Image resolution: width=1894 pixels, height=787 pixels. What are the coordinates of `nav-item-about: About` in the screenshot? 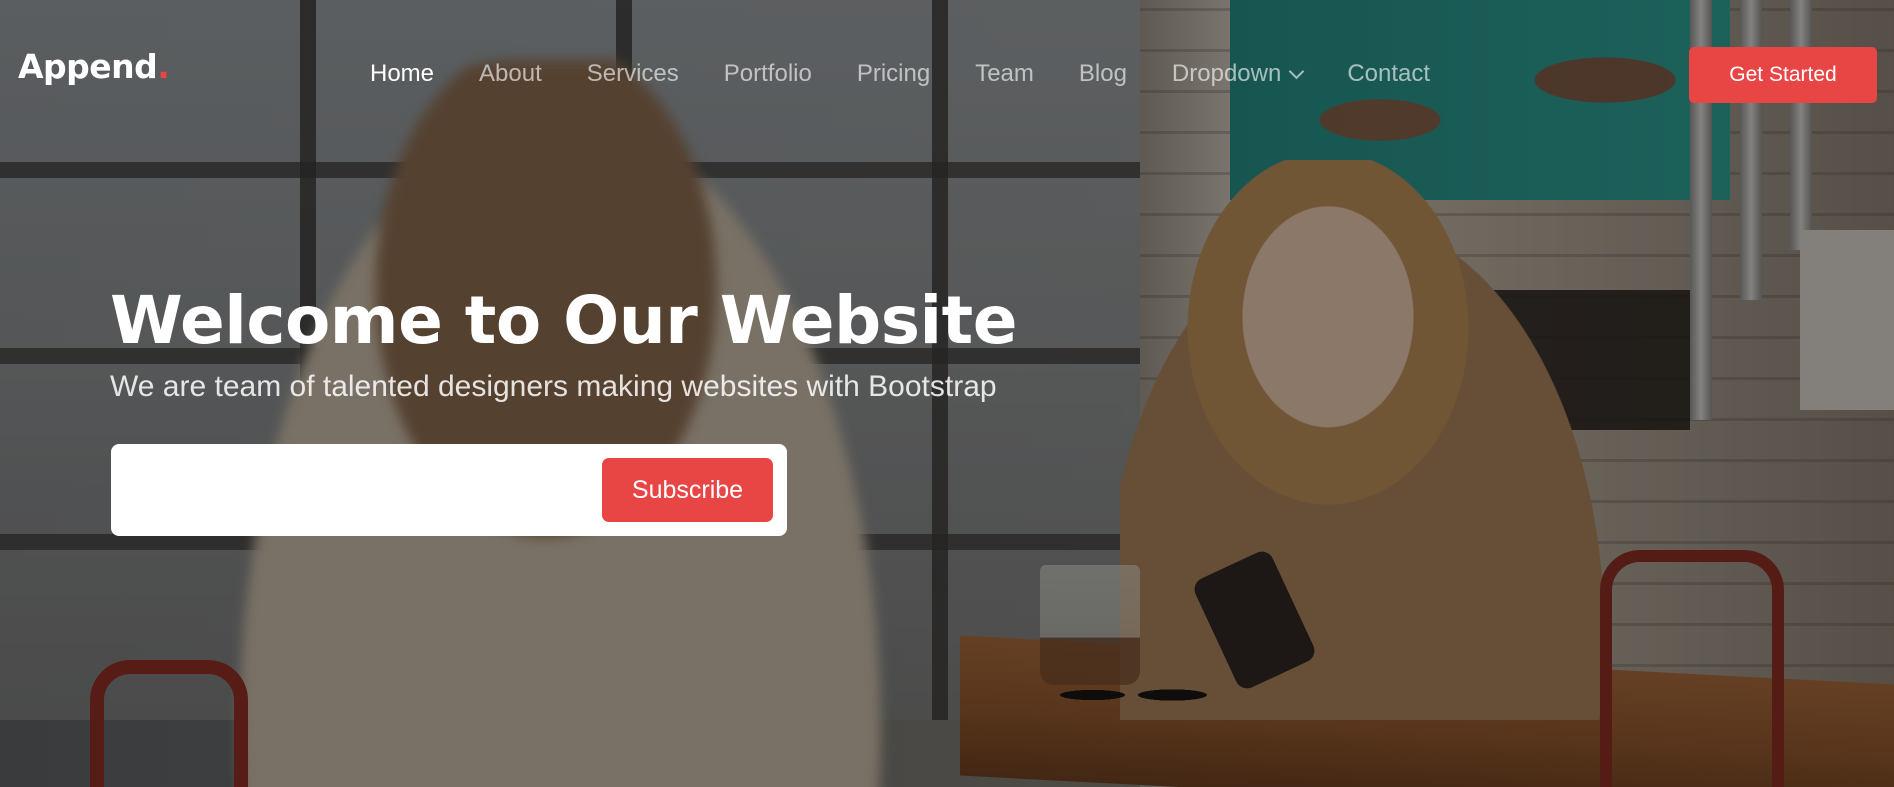 It's located at (510, 74).